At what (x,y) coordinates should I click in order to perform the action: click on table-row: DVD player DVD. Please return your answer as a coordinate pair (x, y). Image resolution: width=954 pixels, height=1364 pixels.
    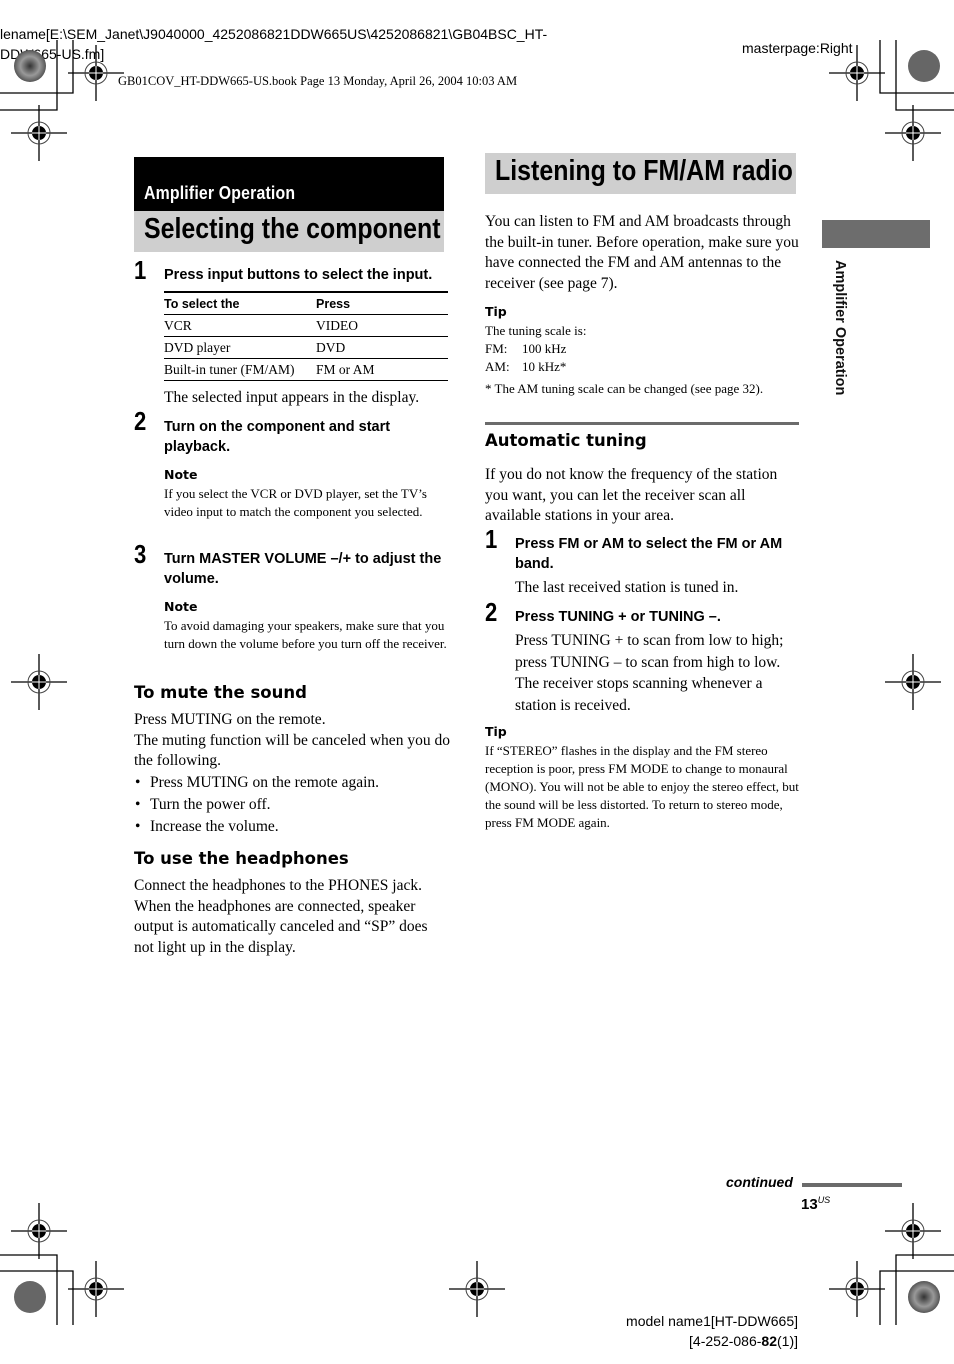
    Looking at the image, I should click on (306, 347).